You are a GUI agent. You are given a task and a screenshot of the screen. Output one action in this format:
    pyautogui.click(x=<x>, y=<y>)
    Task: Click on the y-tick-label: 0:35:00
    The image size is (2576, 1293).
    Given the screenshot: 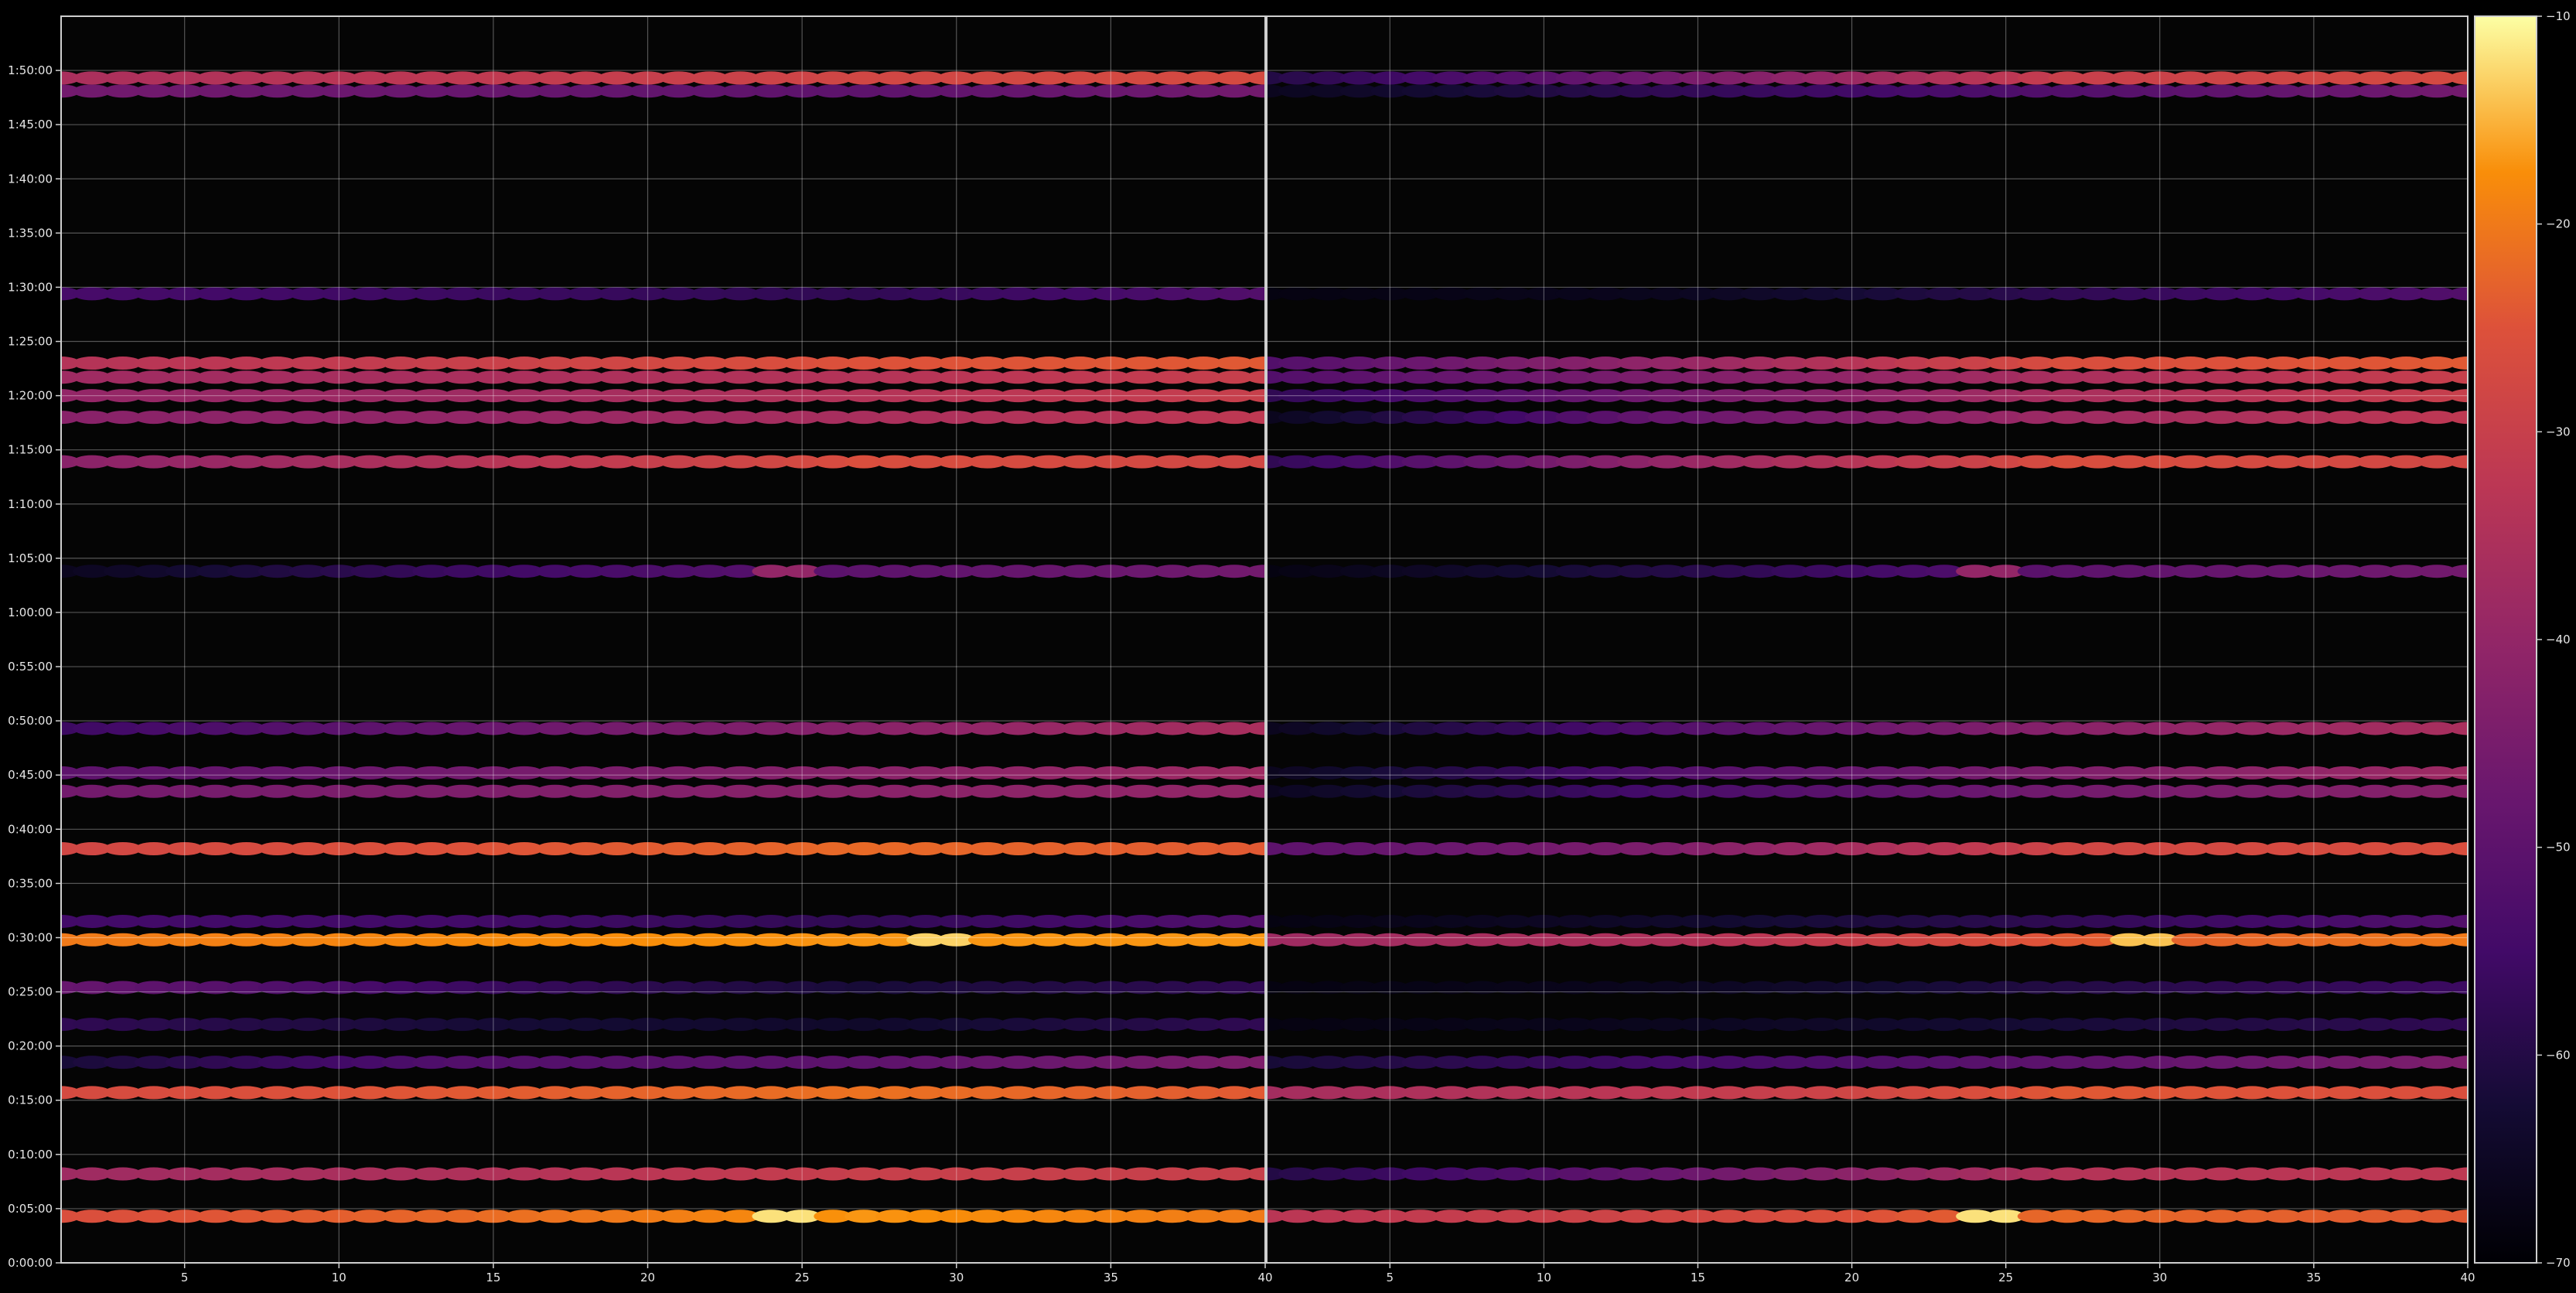 What is the action you would take?
    pyautogui.click(x=31, y=883)
    